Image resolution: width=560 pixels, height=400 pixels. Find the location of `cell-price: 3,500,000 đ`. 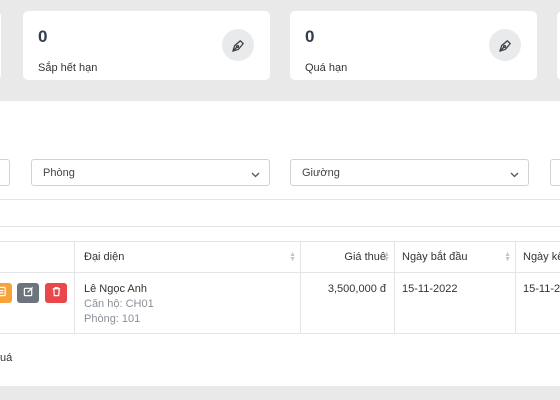

cell-price: 3,500,000 đ is located at coordinates (347, 303).